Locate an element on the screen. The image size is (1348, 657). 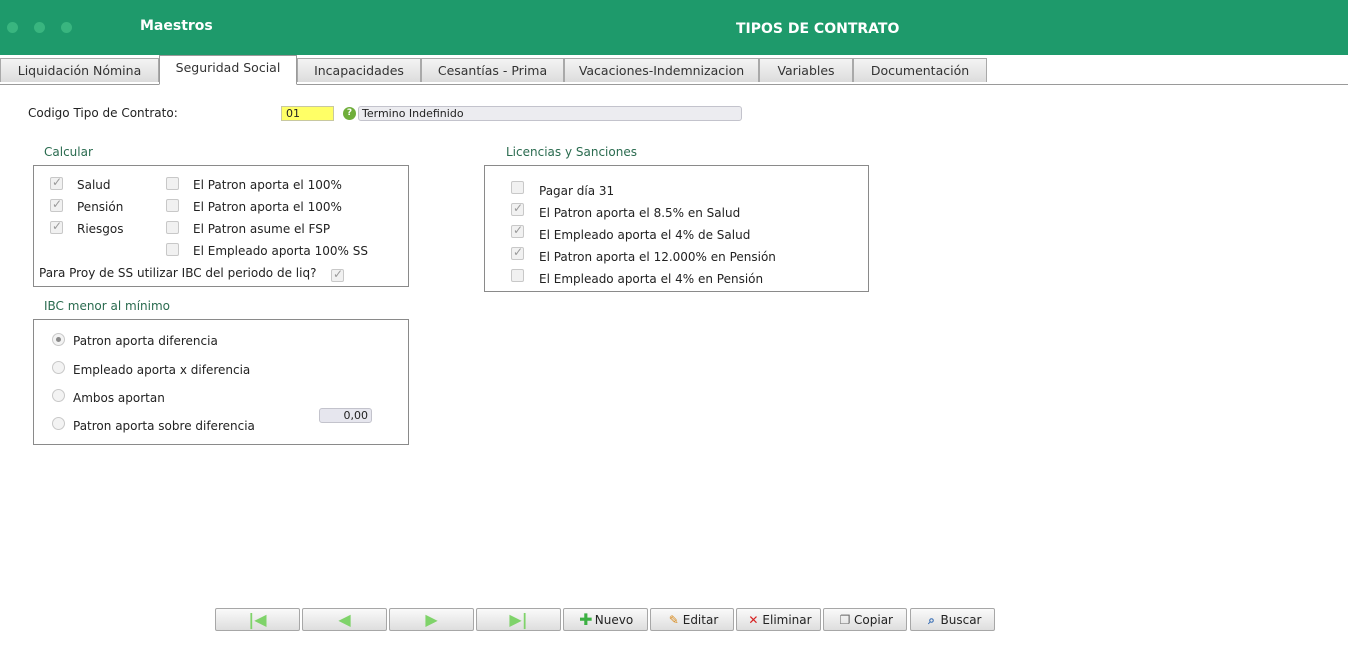
tab-variables: Variables is located at coordinates (806, 70).